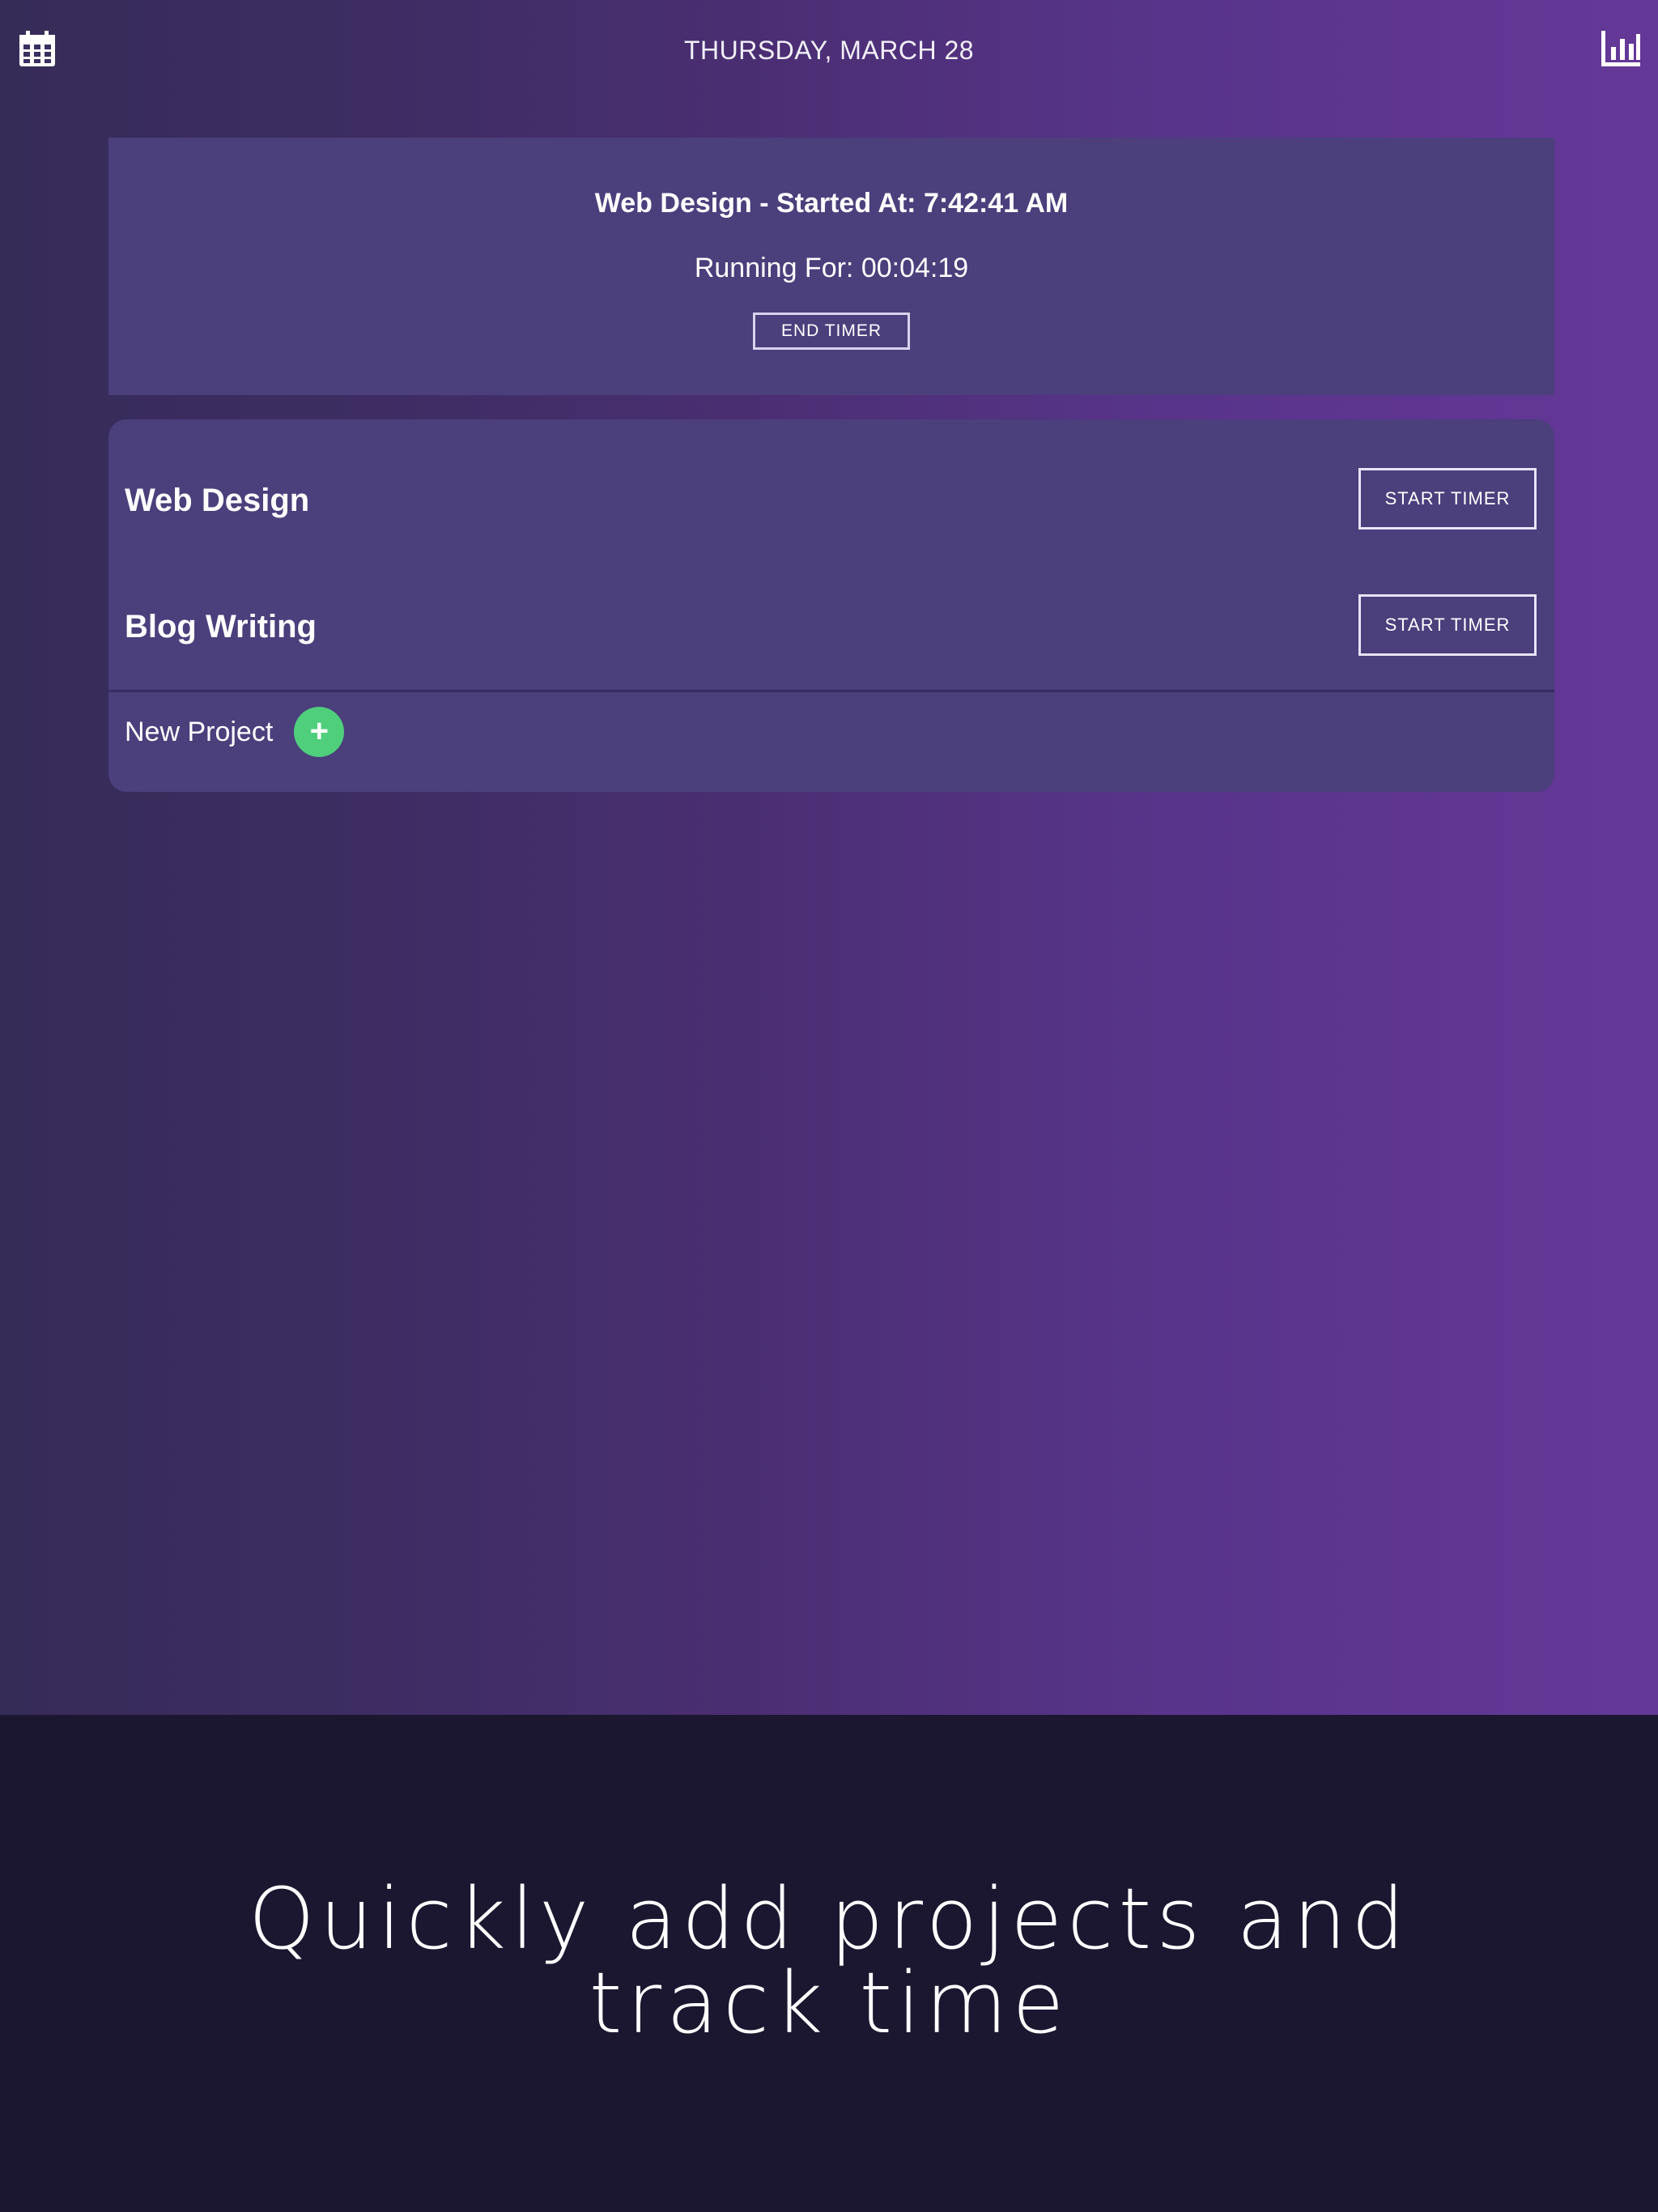 This screenshot has width=1658, height=2212. Describe the element at coordinates (199, 732) in the screenshot. I see `new-project-label: New Project` at that location.